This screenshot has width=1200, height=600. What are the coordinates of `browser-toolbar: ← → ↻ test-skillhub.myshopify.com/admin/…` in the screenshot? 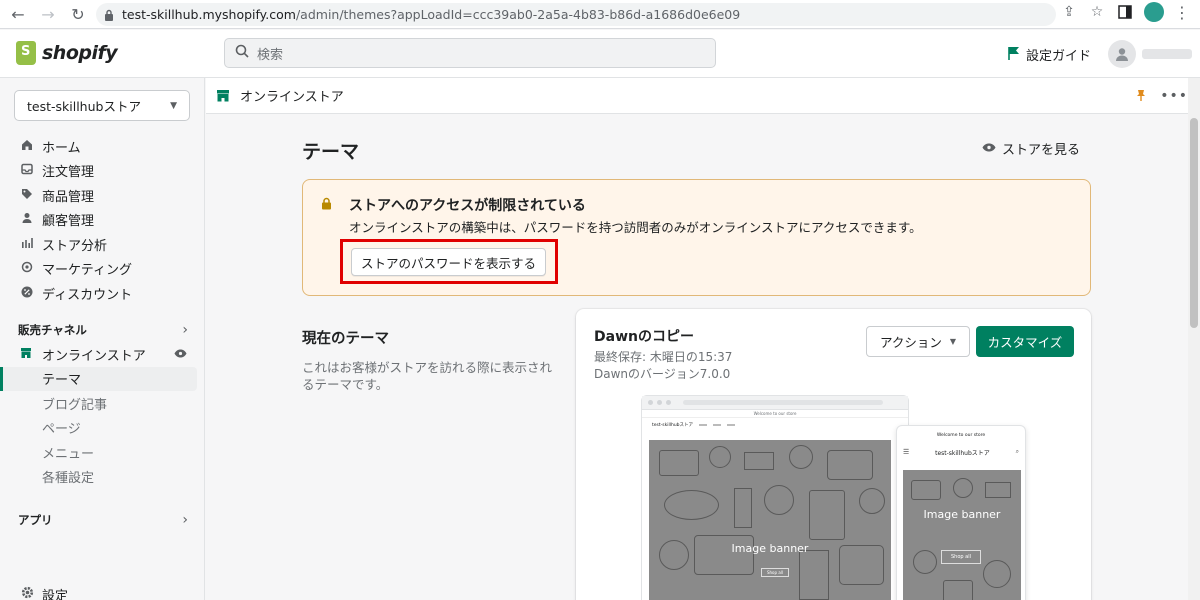 It's located at (600, 14).